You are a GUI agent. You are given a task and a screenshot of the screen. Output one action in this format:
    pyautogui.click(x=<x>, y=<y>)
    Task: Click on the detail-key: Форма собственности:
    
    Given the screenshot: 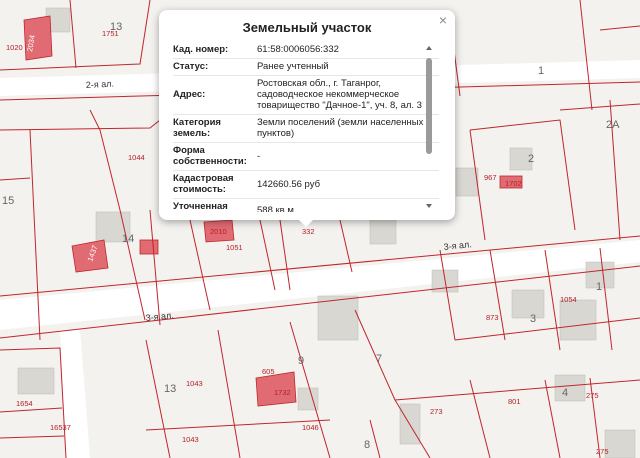 What is the action you would take?
    pyautogui.click(x=210, y=156)
    